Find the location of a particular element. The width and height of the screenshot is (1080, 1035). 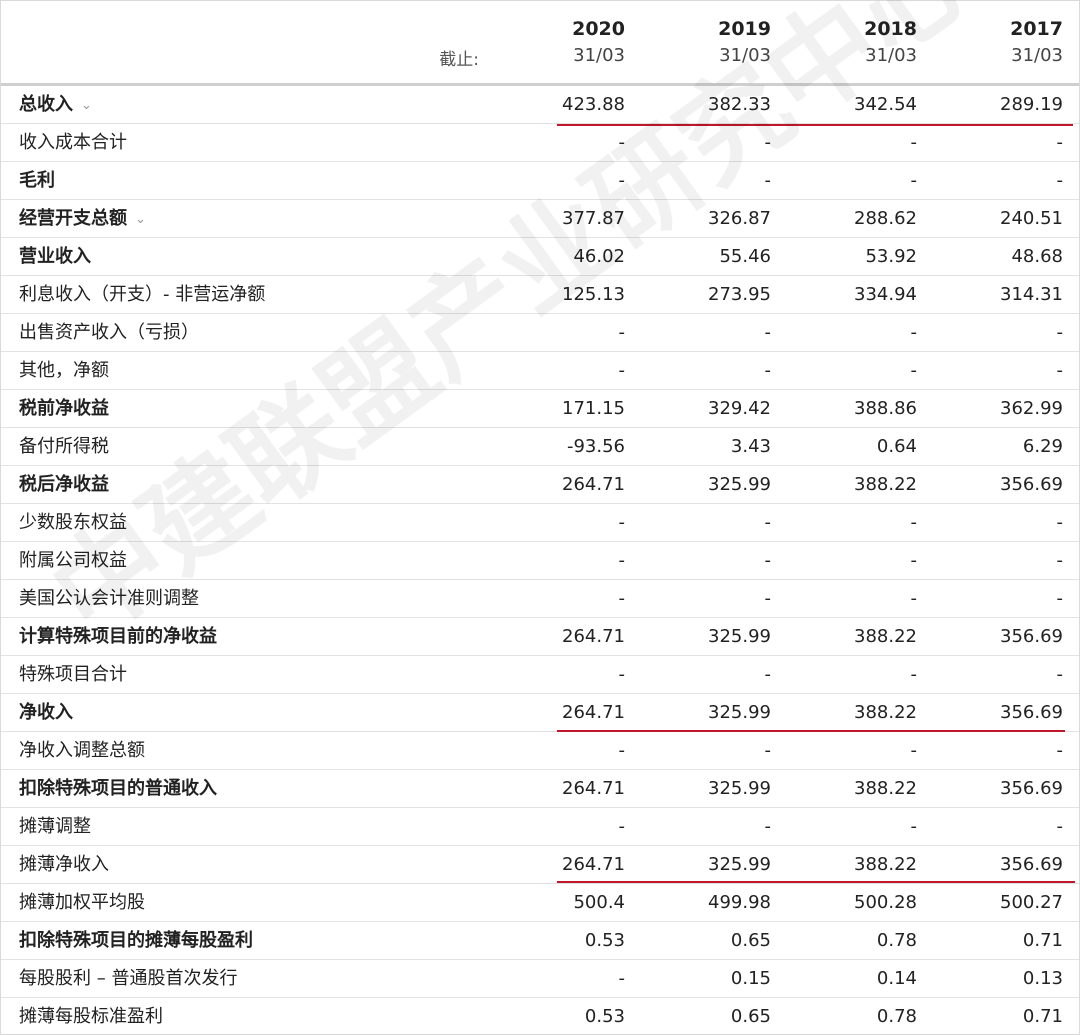

table-row: 净收入 264.71 325.99 388.22 356.69 is located at coordinates (540, 713).